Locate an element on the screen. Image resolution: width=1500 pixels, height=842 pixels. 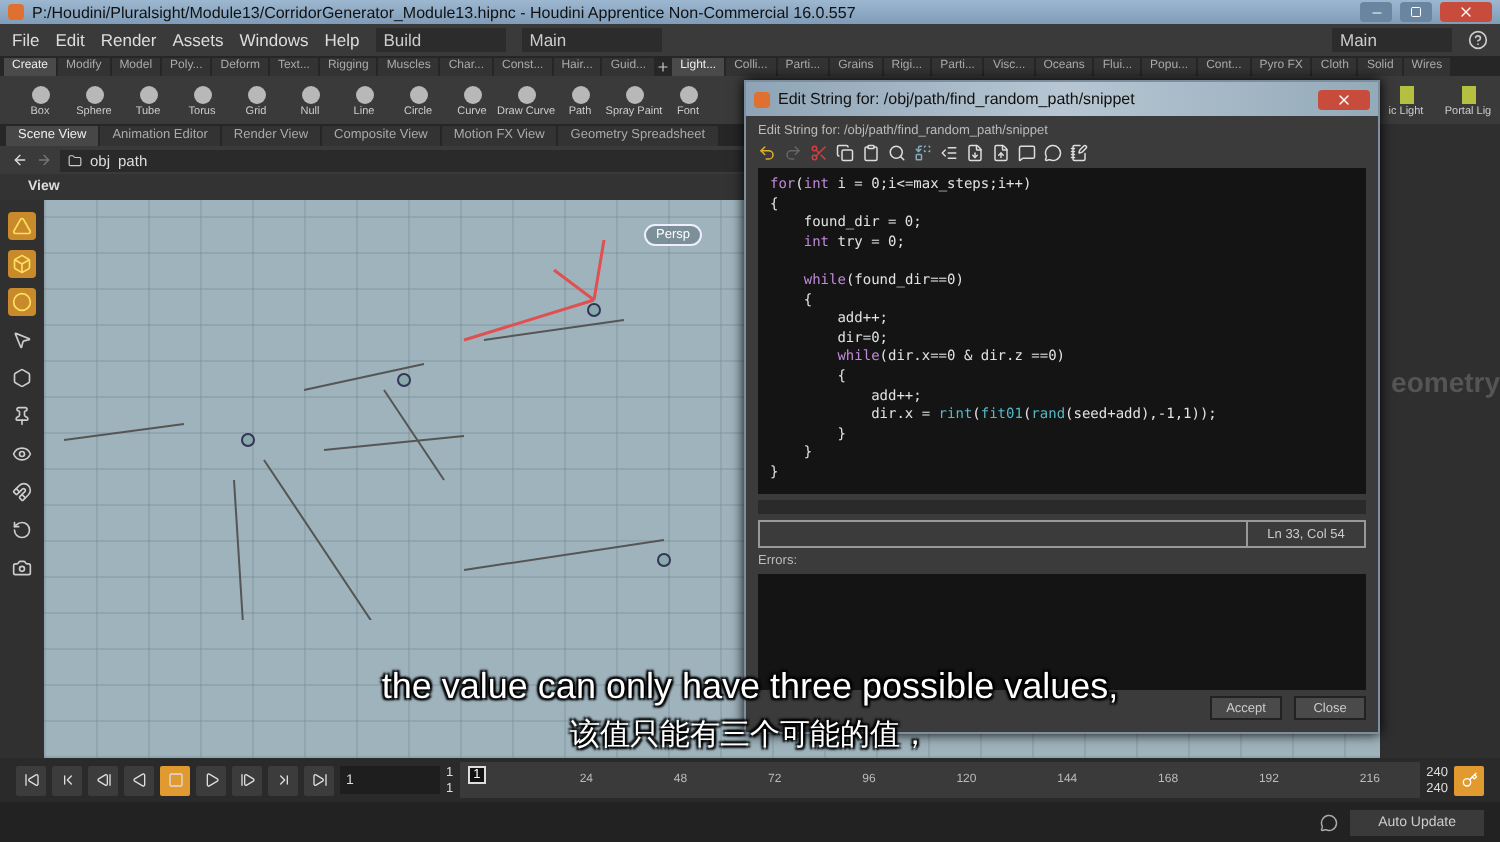
indent-icon is located at coordinates (949, 153).